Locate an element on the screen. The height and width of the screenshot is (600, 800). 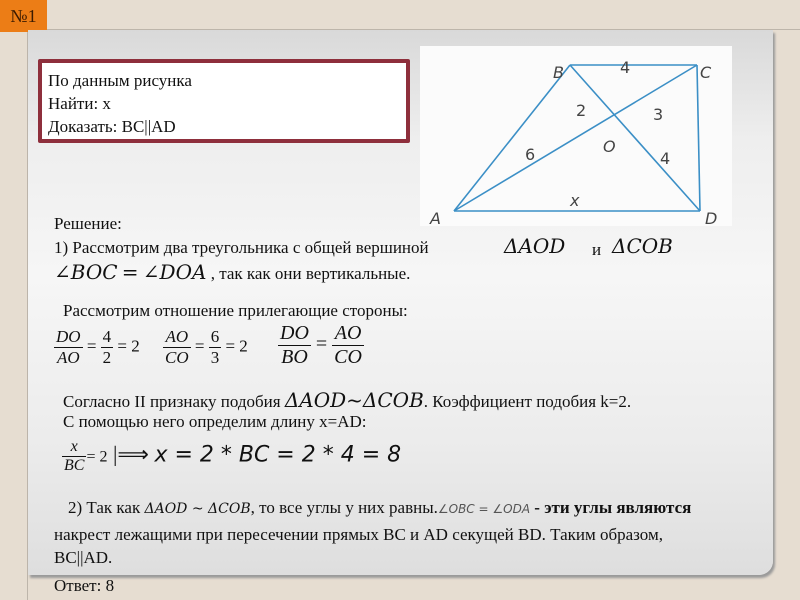
implies-arrow: |⟹ is located at coordinates (130, 454).